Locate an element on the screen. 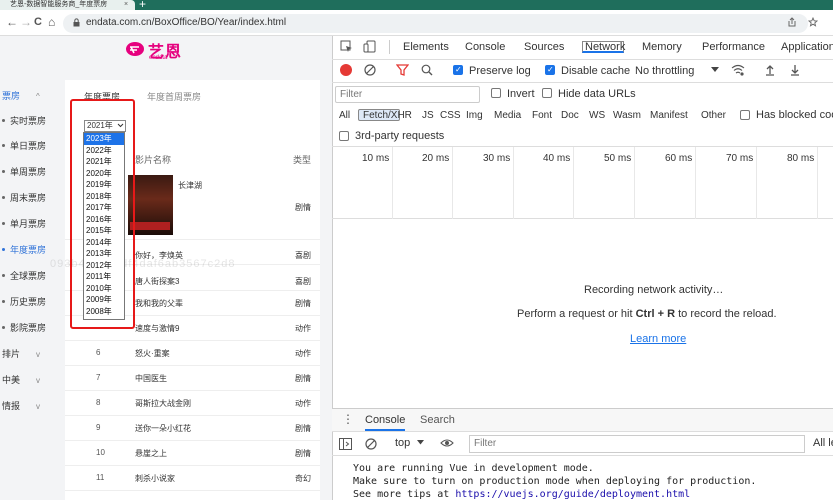 The image size is (833, 500). tab-application: Application is located at coordinates (807, 47).